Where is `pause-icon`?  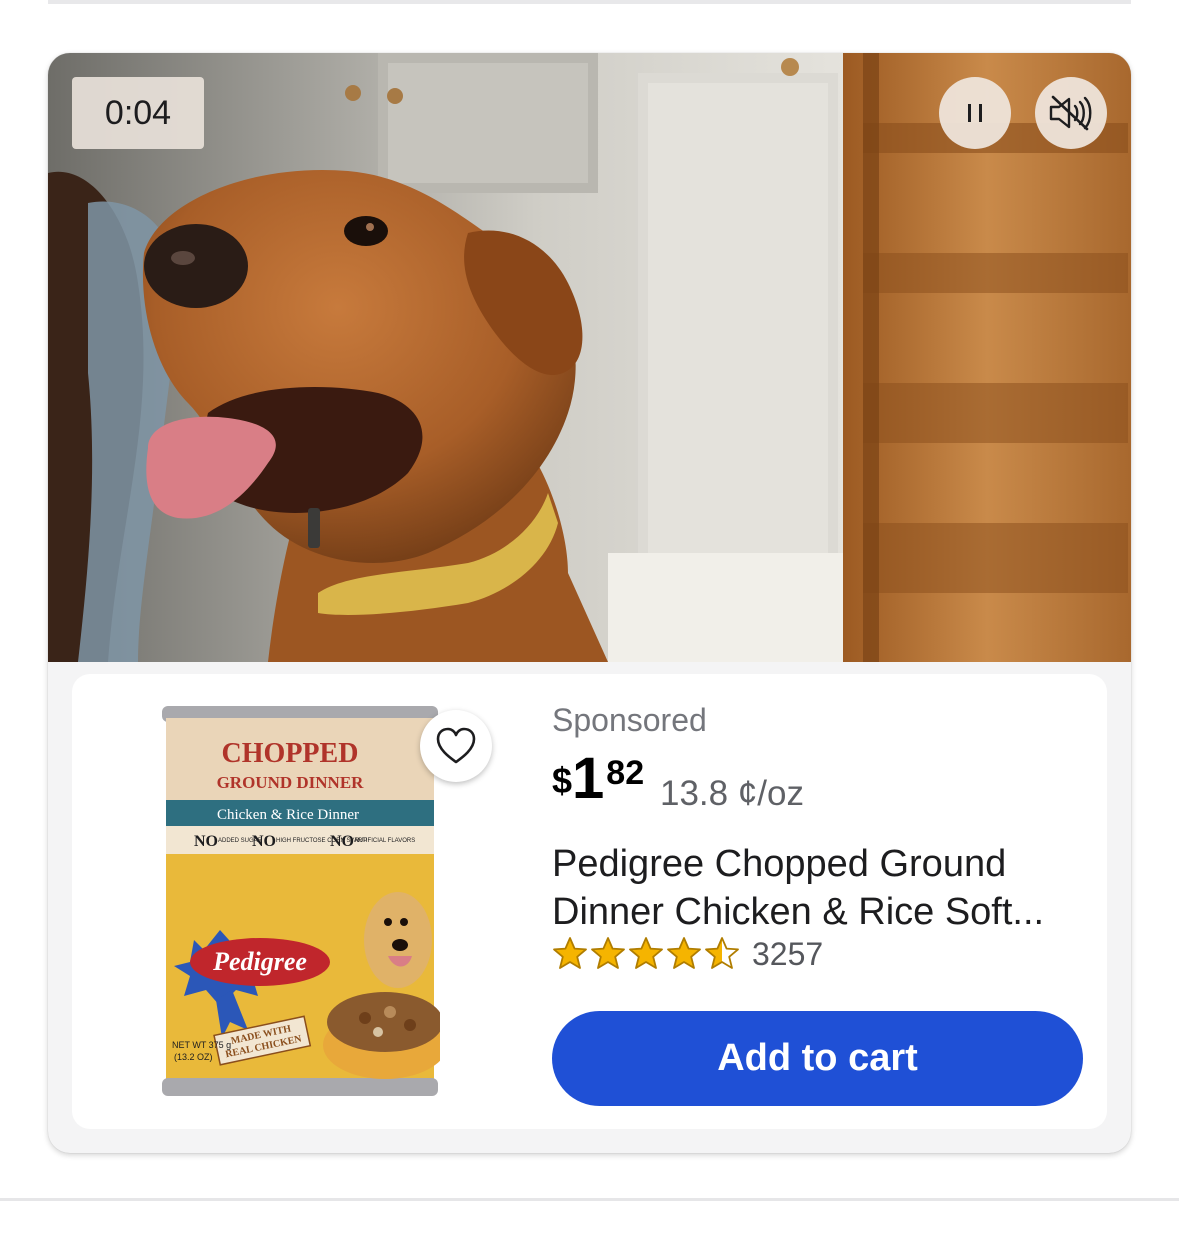
pause-icon is located at coordinates (975, 113).